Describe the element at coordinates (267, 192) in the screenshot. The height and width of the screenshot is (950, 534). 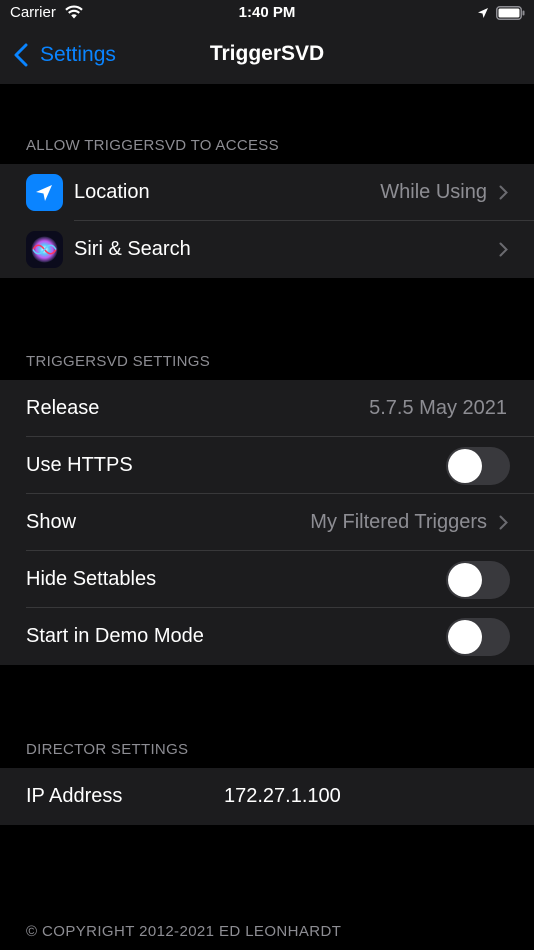
I see `location-row: Location While Using` at that location.